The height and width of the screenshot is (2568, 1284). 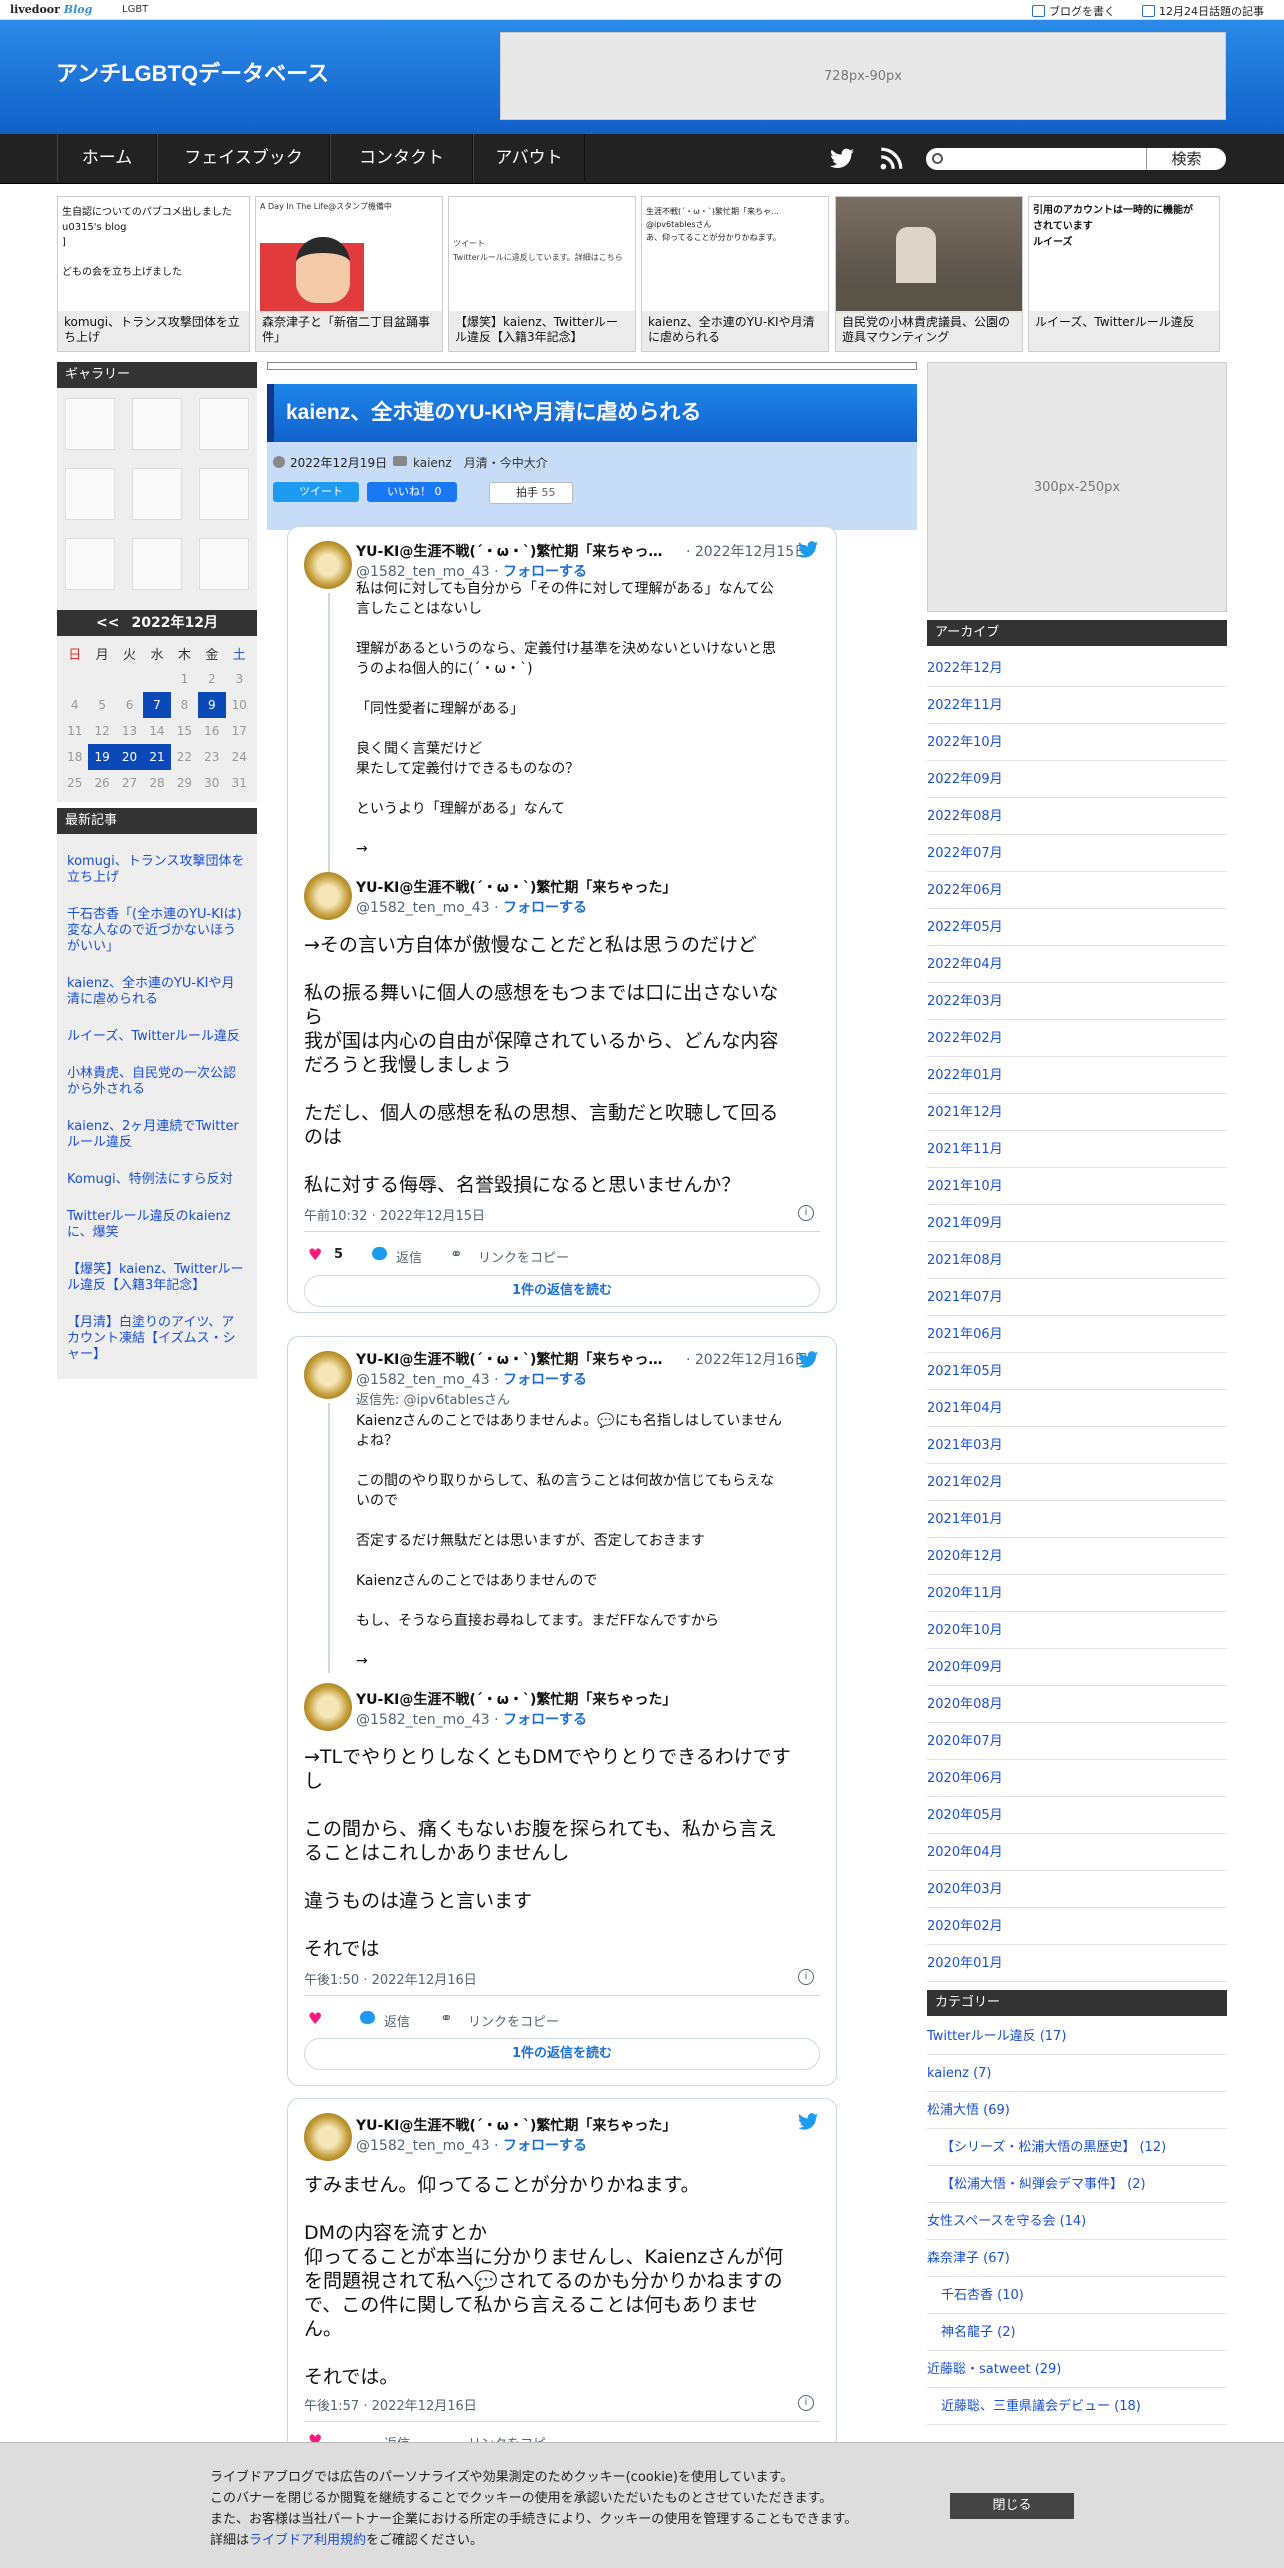 What do you see at coordinates (1077, 705) in the screenshot?
I see `archive-link: 2022年11月` at bounding box center [1077, 705].